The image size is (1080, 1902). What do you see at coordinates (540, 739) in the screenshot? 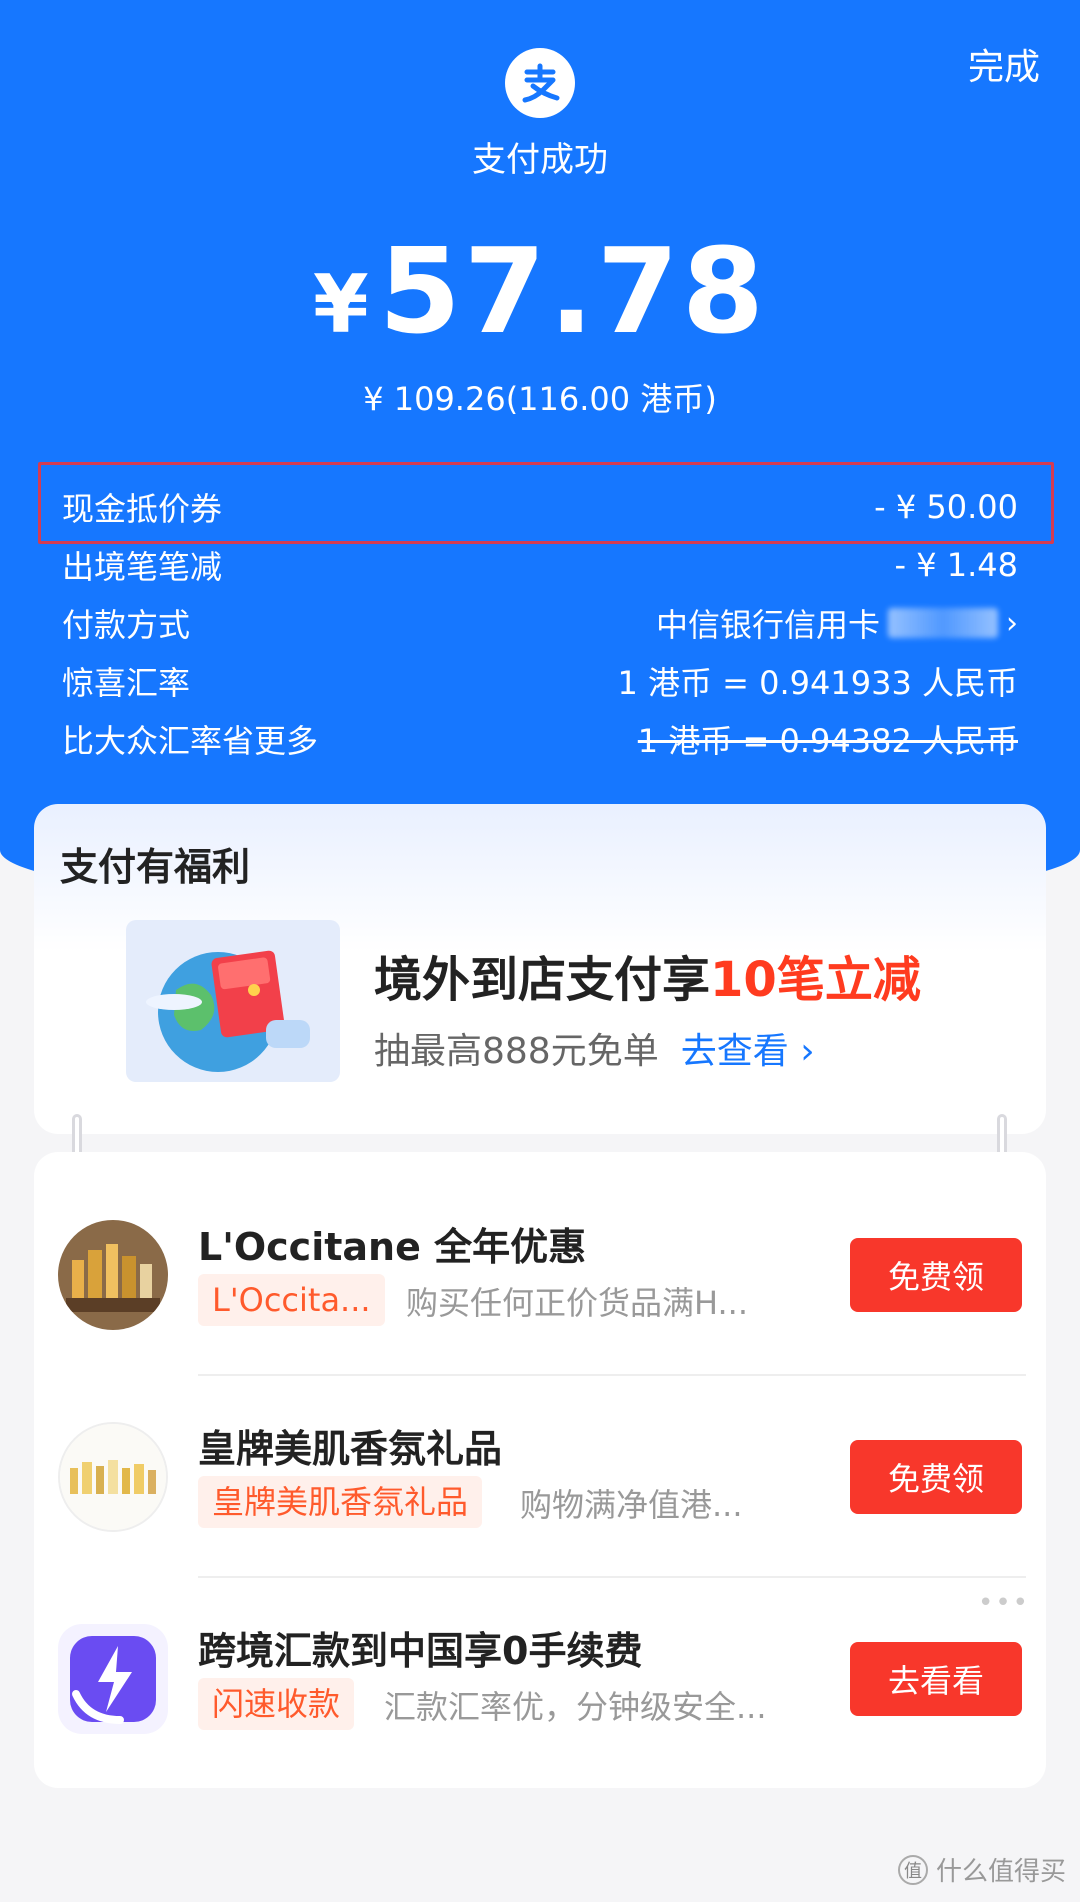
I see `detail-row-standard-rate: 比大众汇率省更多 1 港币 = 0.94382 人民币` at bounding box center [540, 739].